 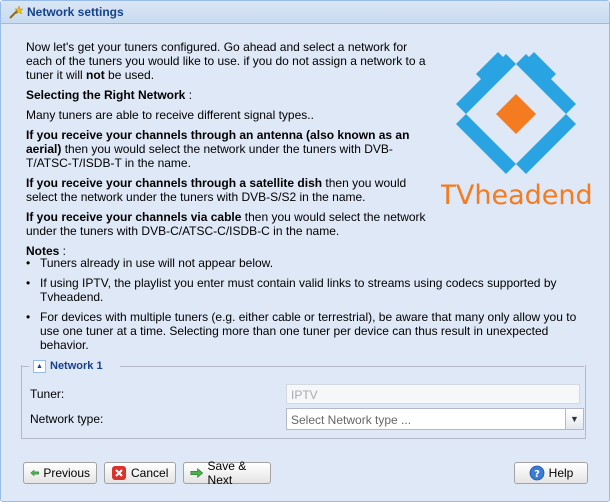 I want to click on previous-label: Previous, so click(x=66, y=473).